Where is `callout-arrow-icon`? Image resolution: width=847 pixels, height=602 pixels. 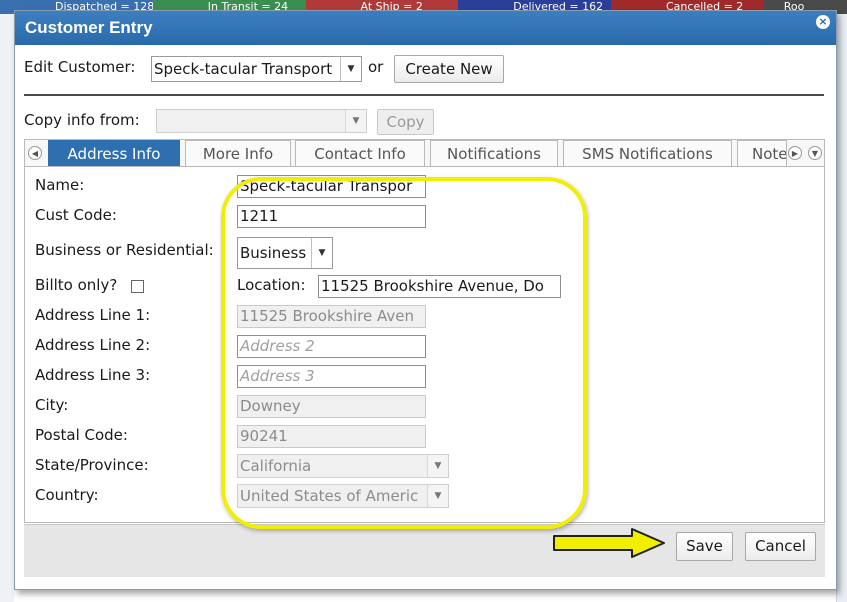 callout-arrow-icon is located at coordinates (609, 543).